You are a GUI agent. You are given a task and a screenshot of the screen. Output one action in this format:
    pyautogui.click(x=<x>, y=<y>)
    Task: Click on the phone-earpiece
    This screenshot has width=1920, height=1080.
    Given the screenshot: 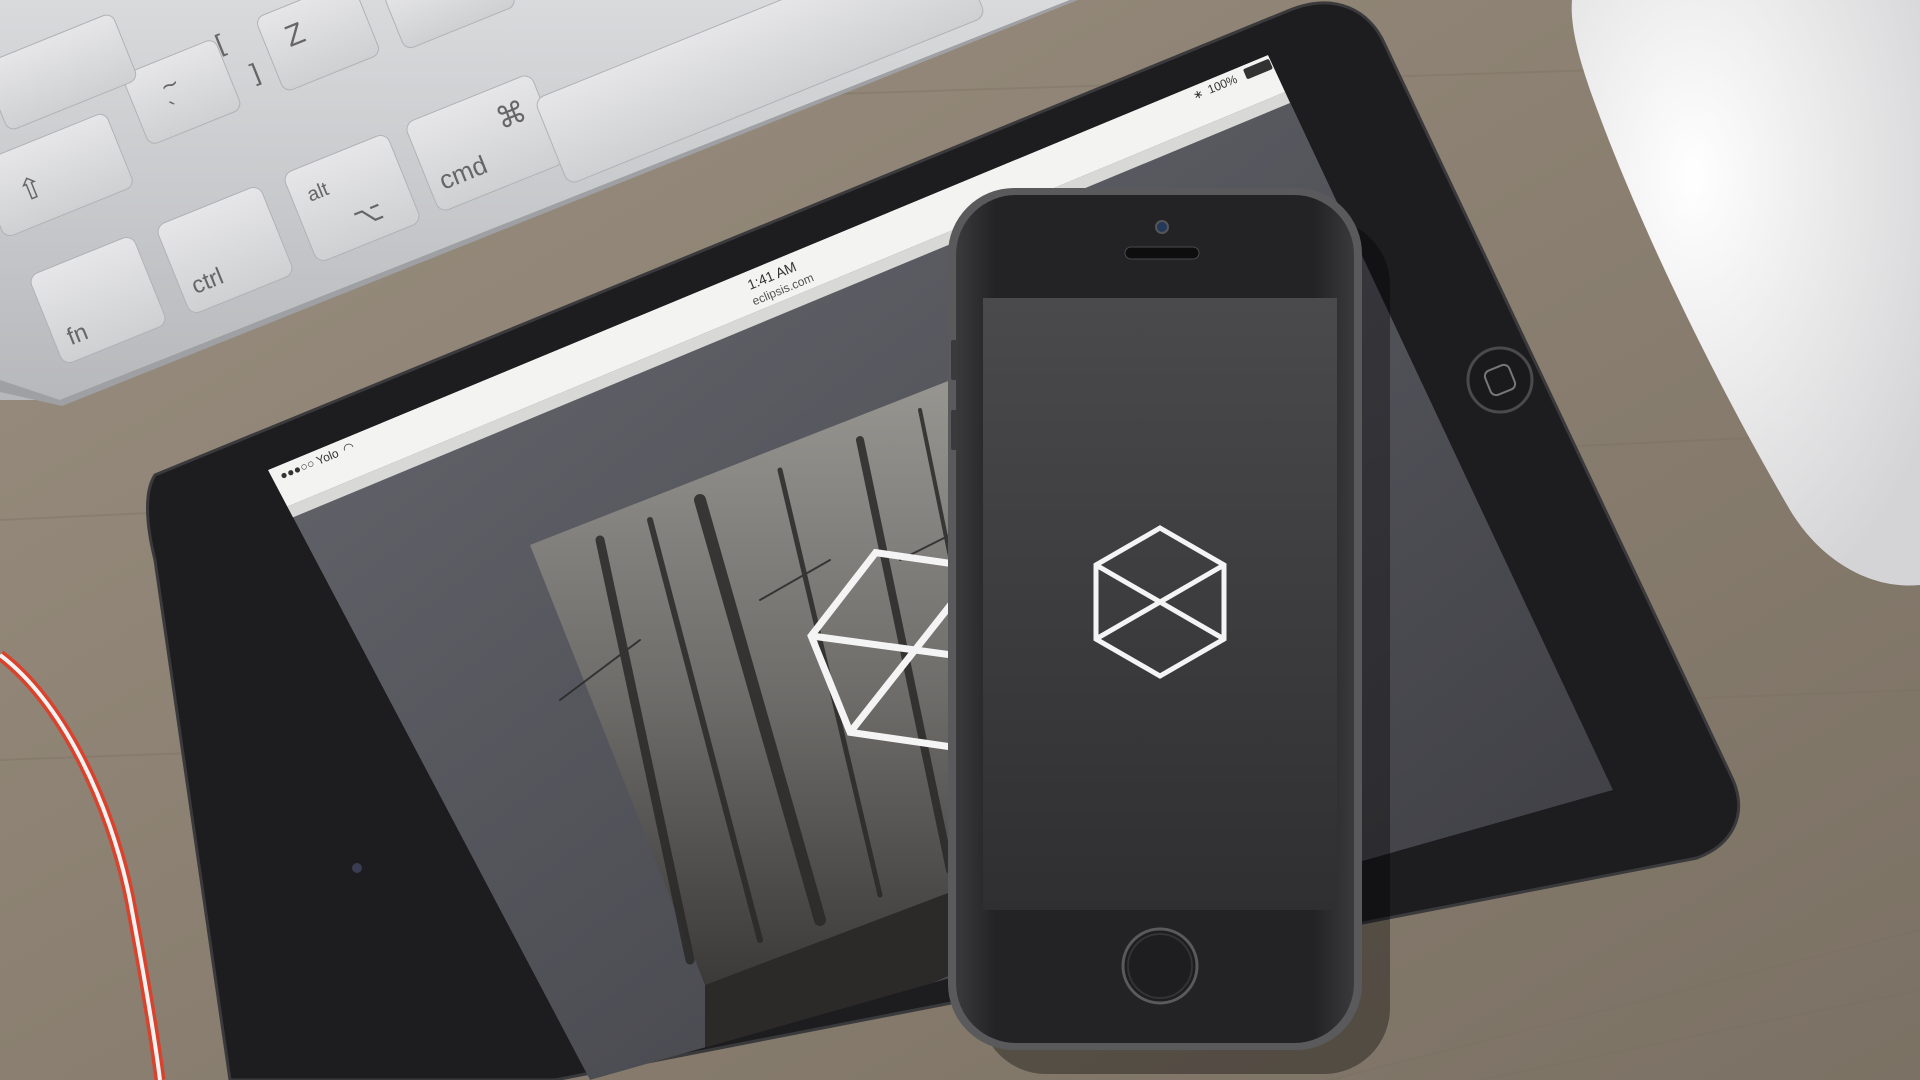 What is the action you would take?
    pyautogui.click(x=1162, y=253)
    